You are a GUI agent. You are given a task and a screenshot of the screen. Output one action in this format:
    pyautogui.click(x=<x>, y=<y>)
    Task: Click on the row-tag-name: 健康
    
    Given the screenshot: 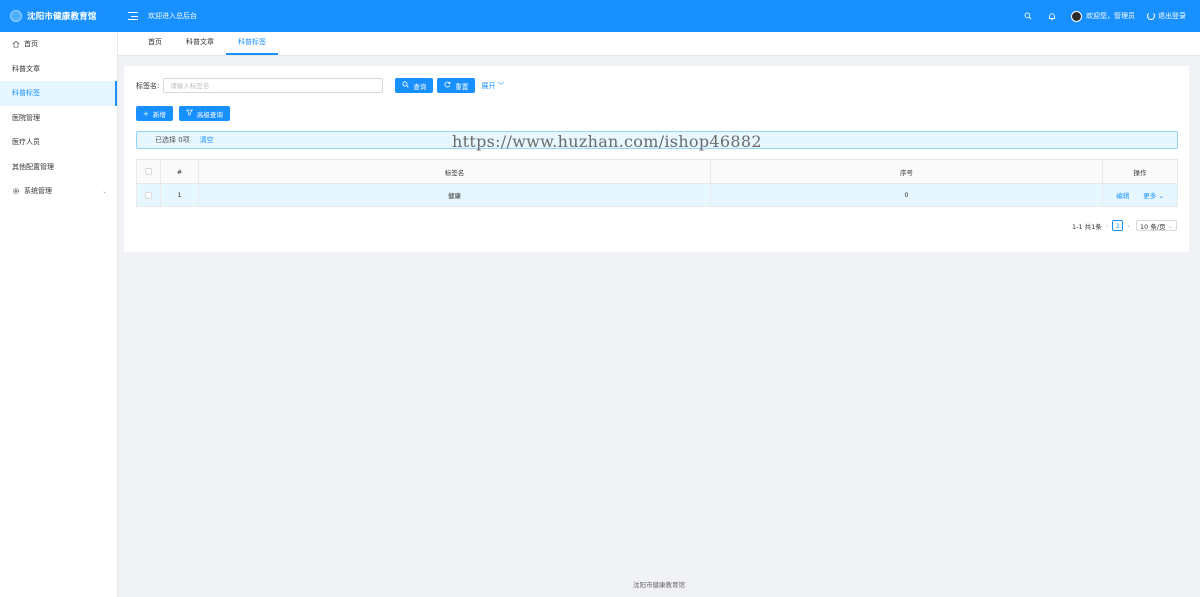 What is the action you would take?
    pyautogui.click(x=454, y=195)
    